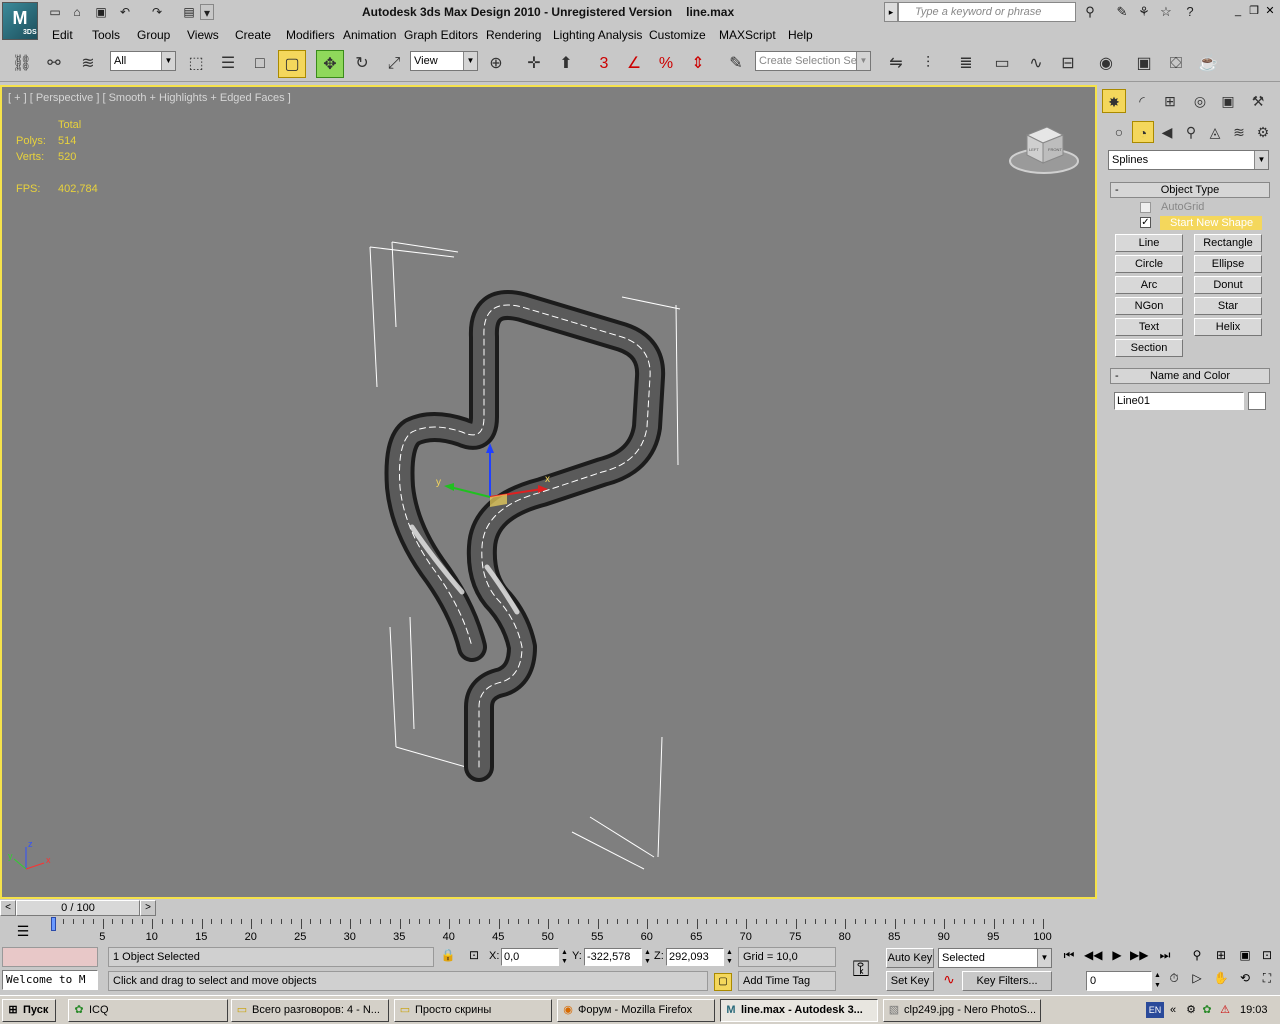 The width and height of the screenshot is (1280, 1024). Describe the element at coordinates (148, 908) in the screenshot. I see `time-next-button: >` at that location.